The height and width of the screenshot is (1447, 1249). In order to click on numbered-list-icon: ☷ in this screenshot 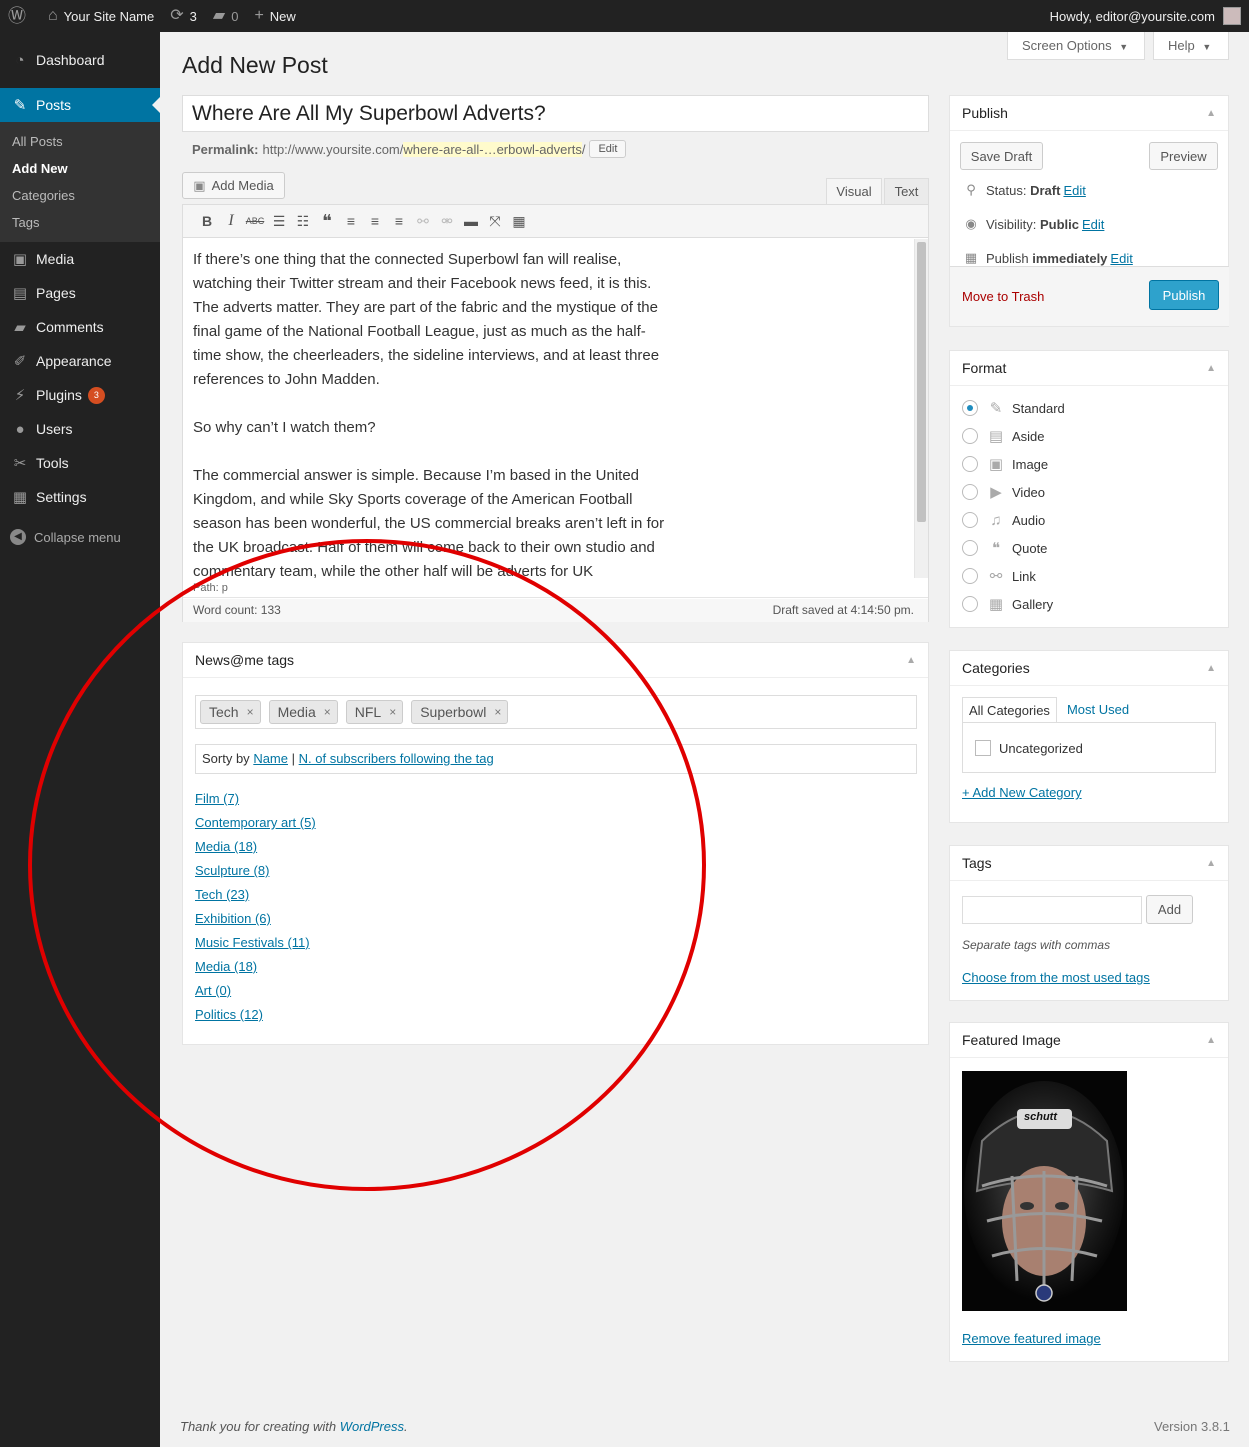, I will do `click(303, 221)`.